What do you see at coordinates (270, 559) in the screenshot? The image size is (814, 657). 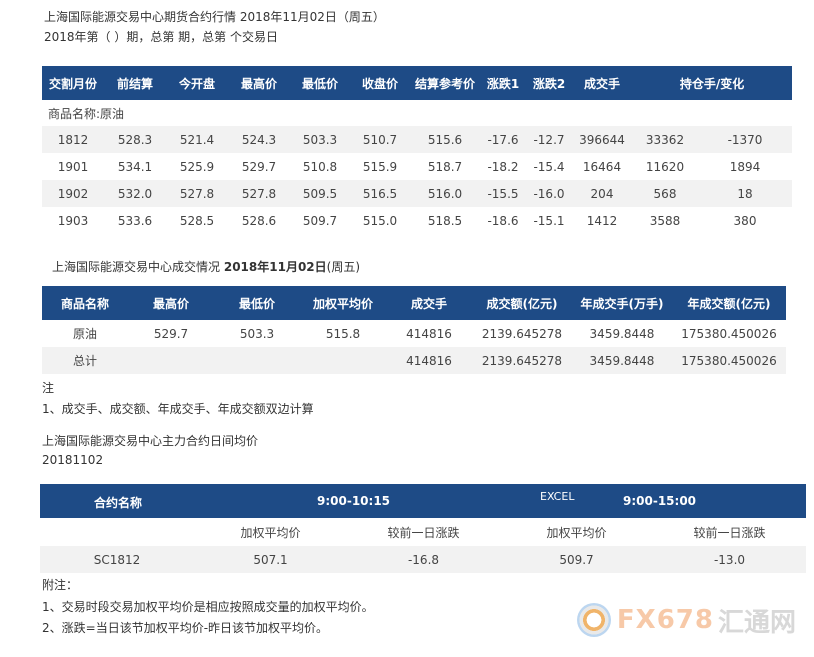 I see `table-cell: 507.1` at bounding box center [270, 559].